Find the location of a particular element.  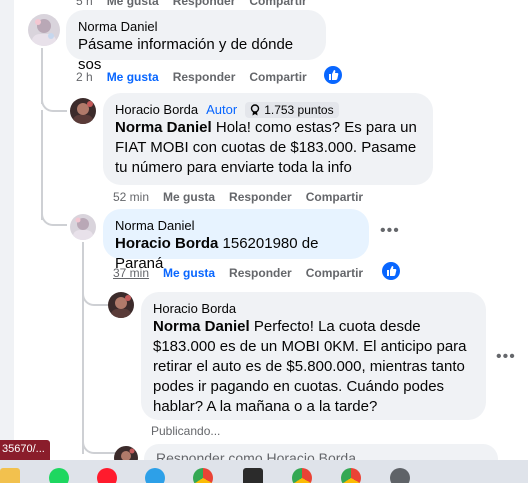

chrome-profile-icon is located at coordinates (302, 475).